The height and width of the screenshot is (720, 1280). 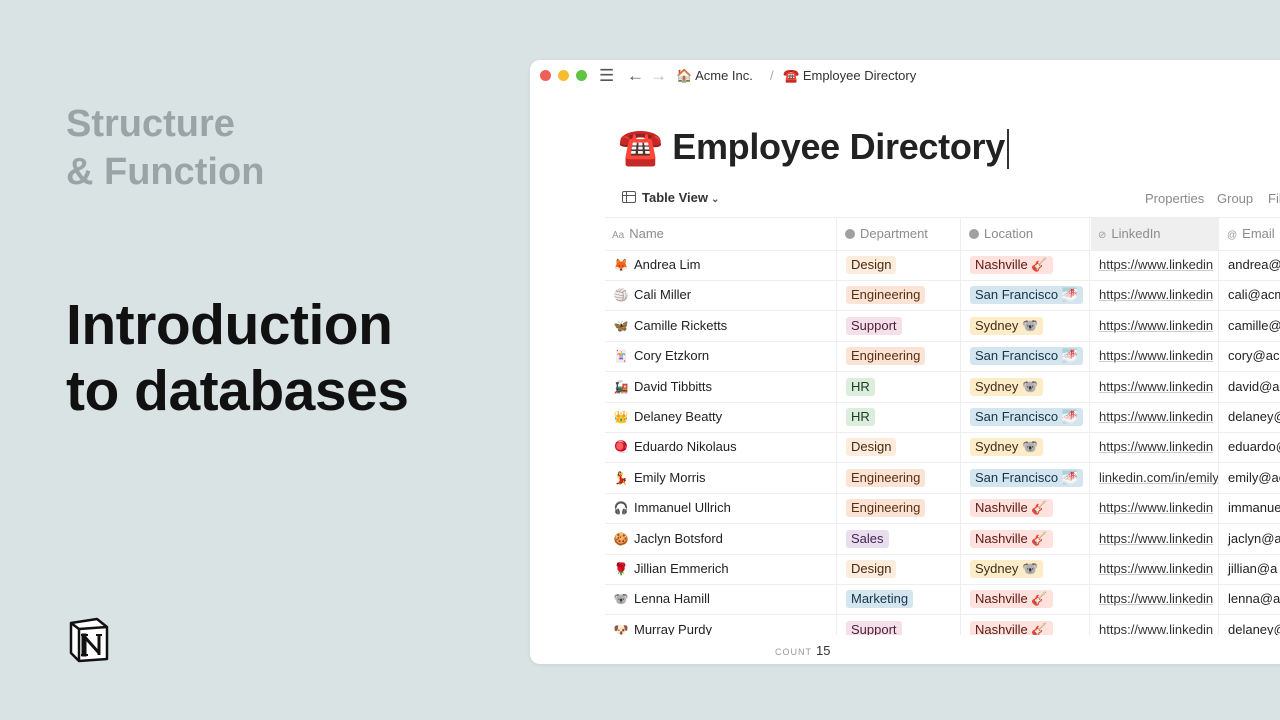 What do you see at coordinates (721, 325) in the screenshot?
I see `name-cell: 🦋 Camille Ricketts` at bounding box center [721, 325].